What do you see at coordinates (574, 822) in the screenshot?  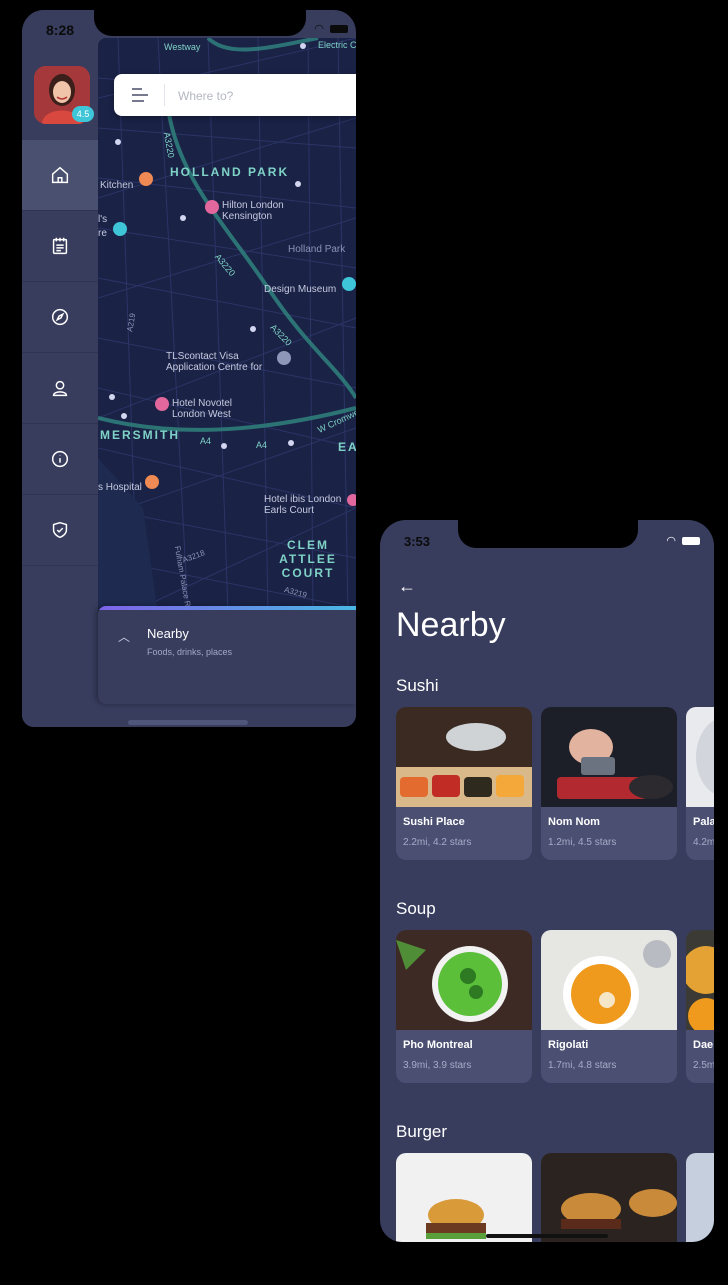 I see `card-name: Nom Nom` at bounding box center [574, 822].